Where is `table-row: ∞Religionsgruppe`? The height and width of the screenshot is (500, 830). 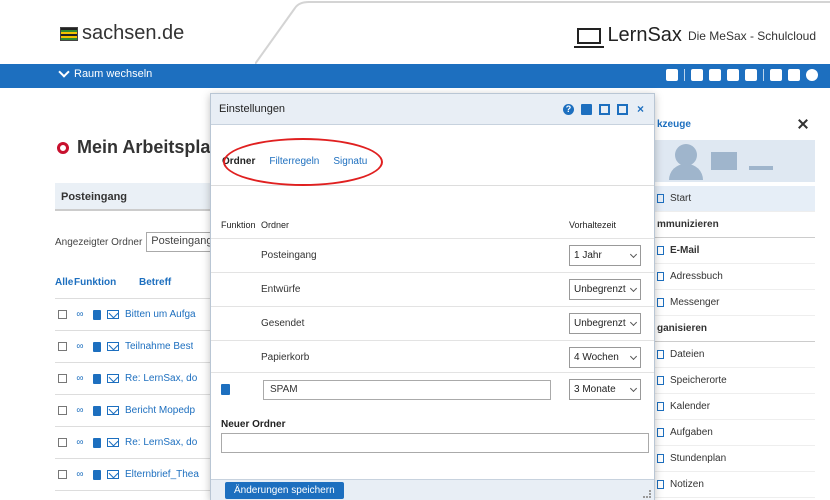 table-row: ∞Religionsgruppe is located at coordinates (135, 495).